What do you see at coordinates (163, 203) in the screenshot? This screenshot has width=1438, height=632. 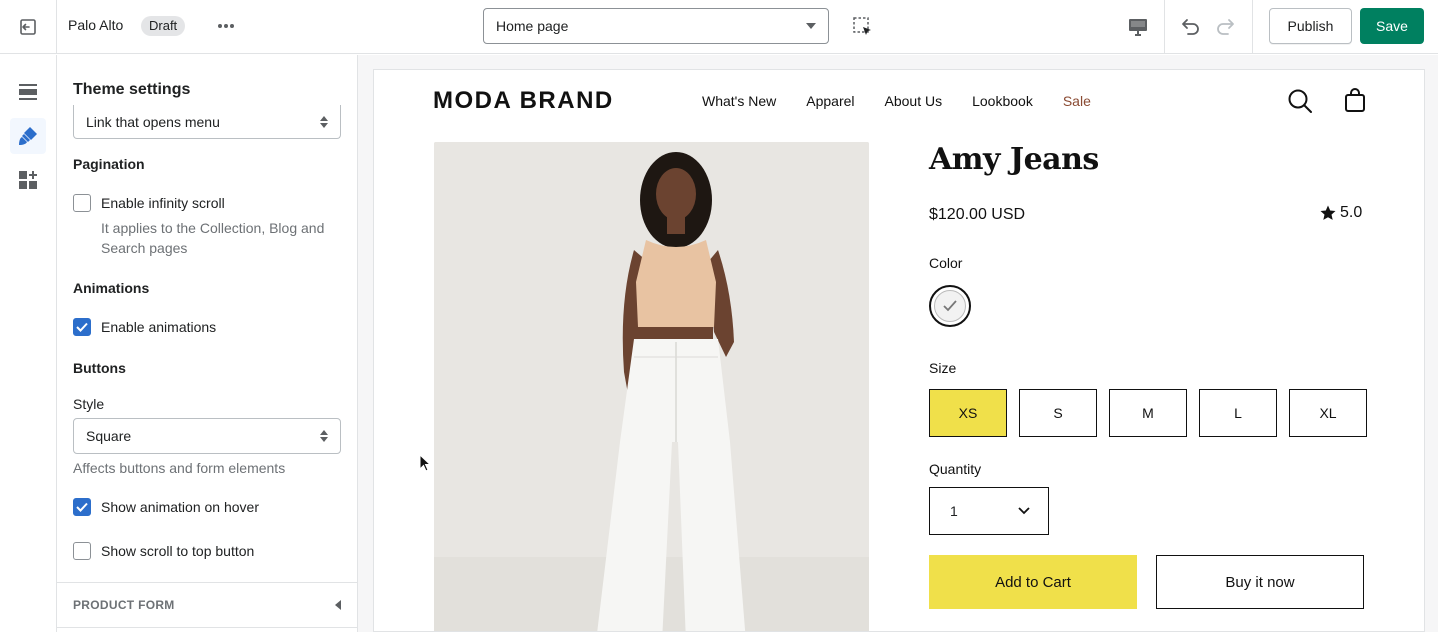 I see `checkbox-label: Enable infinity scroll` at bounding box center [163, 203].